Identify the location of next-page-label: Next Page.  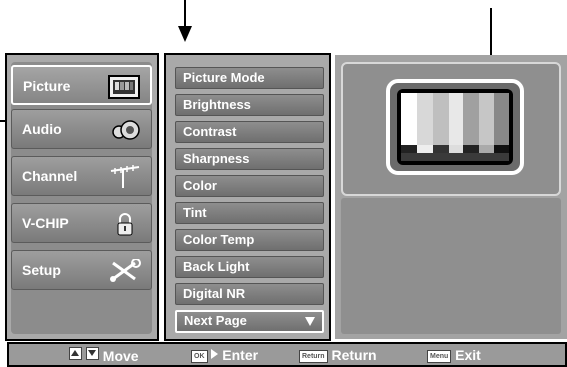
(215, 320).